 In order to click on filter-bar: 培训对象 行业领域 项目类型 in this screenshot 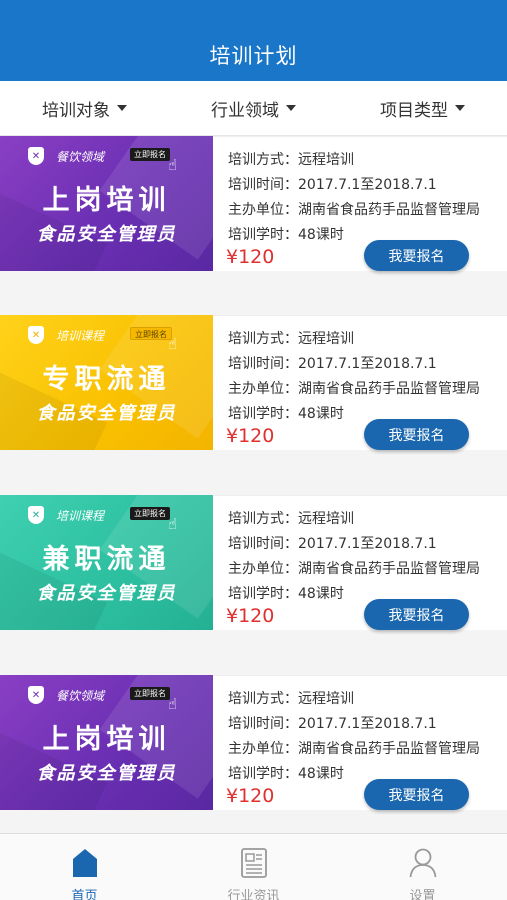, I will do `click(253, 108)`.